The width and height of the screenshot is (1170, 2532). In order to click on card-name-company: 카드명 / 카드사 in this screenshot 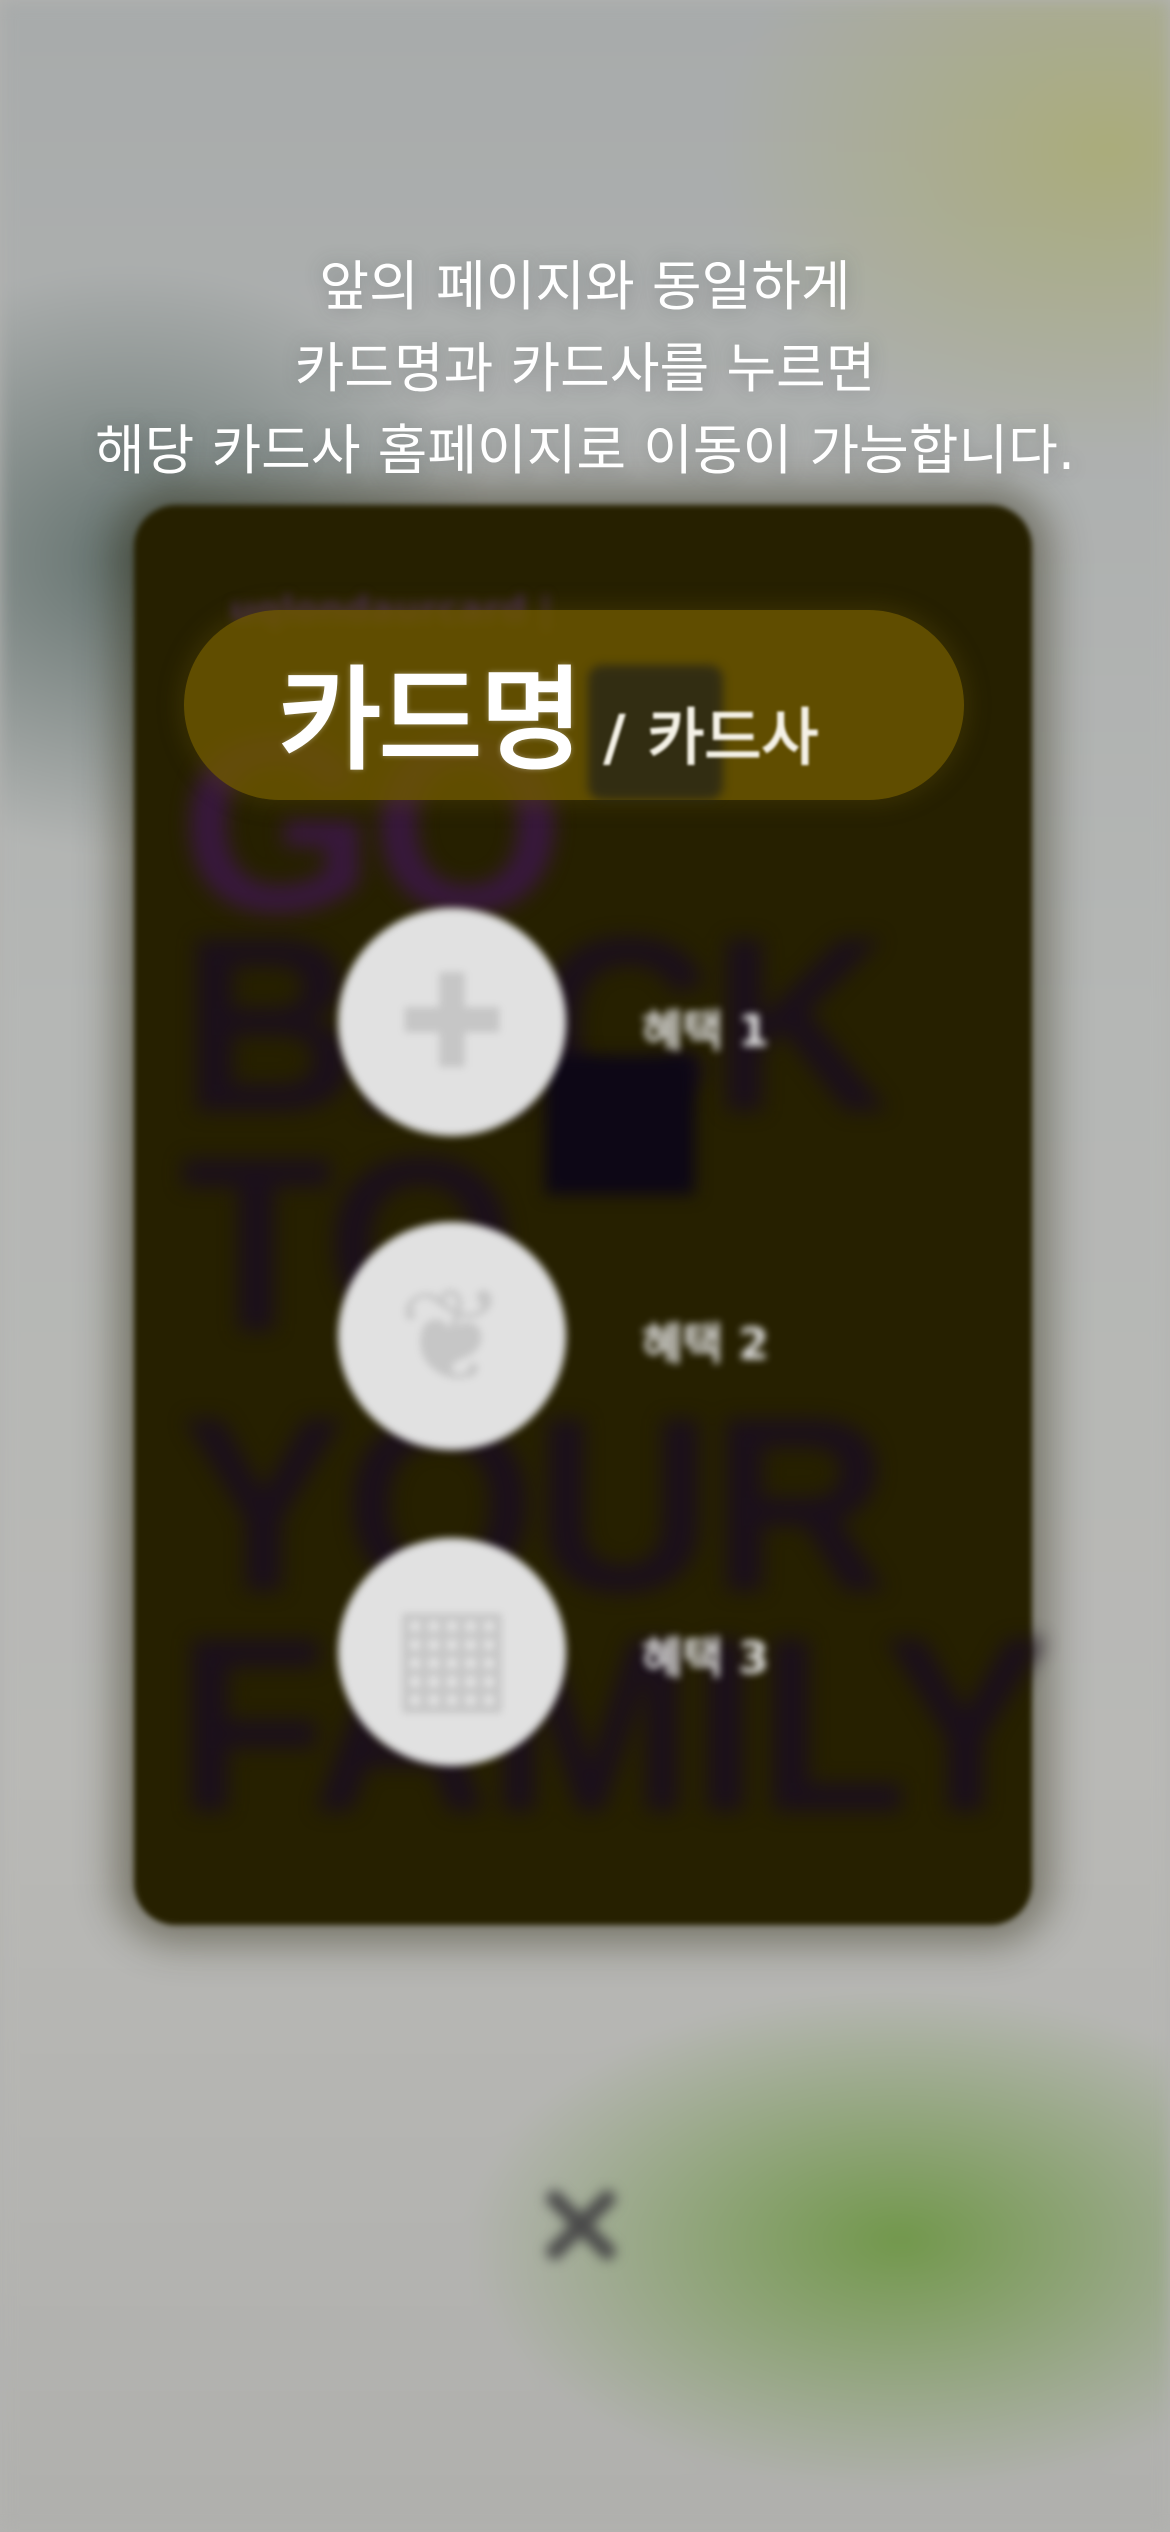, I will do `click(548, 708)`.